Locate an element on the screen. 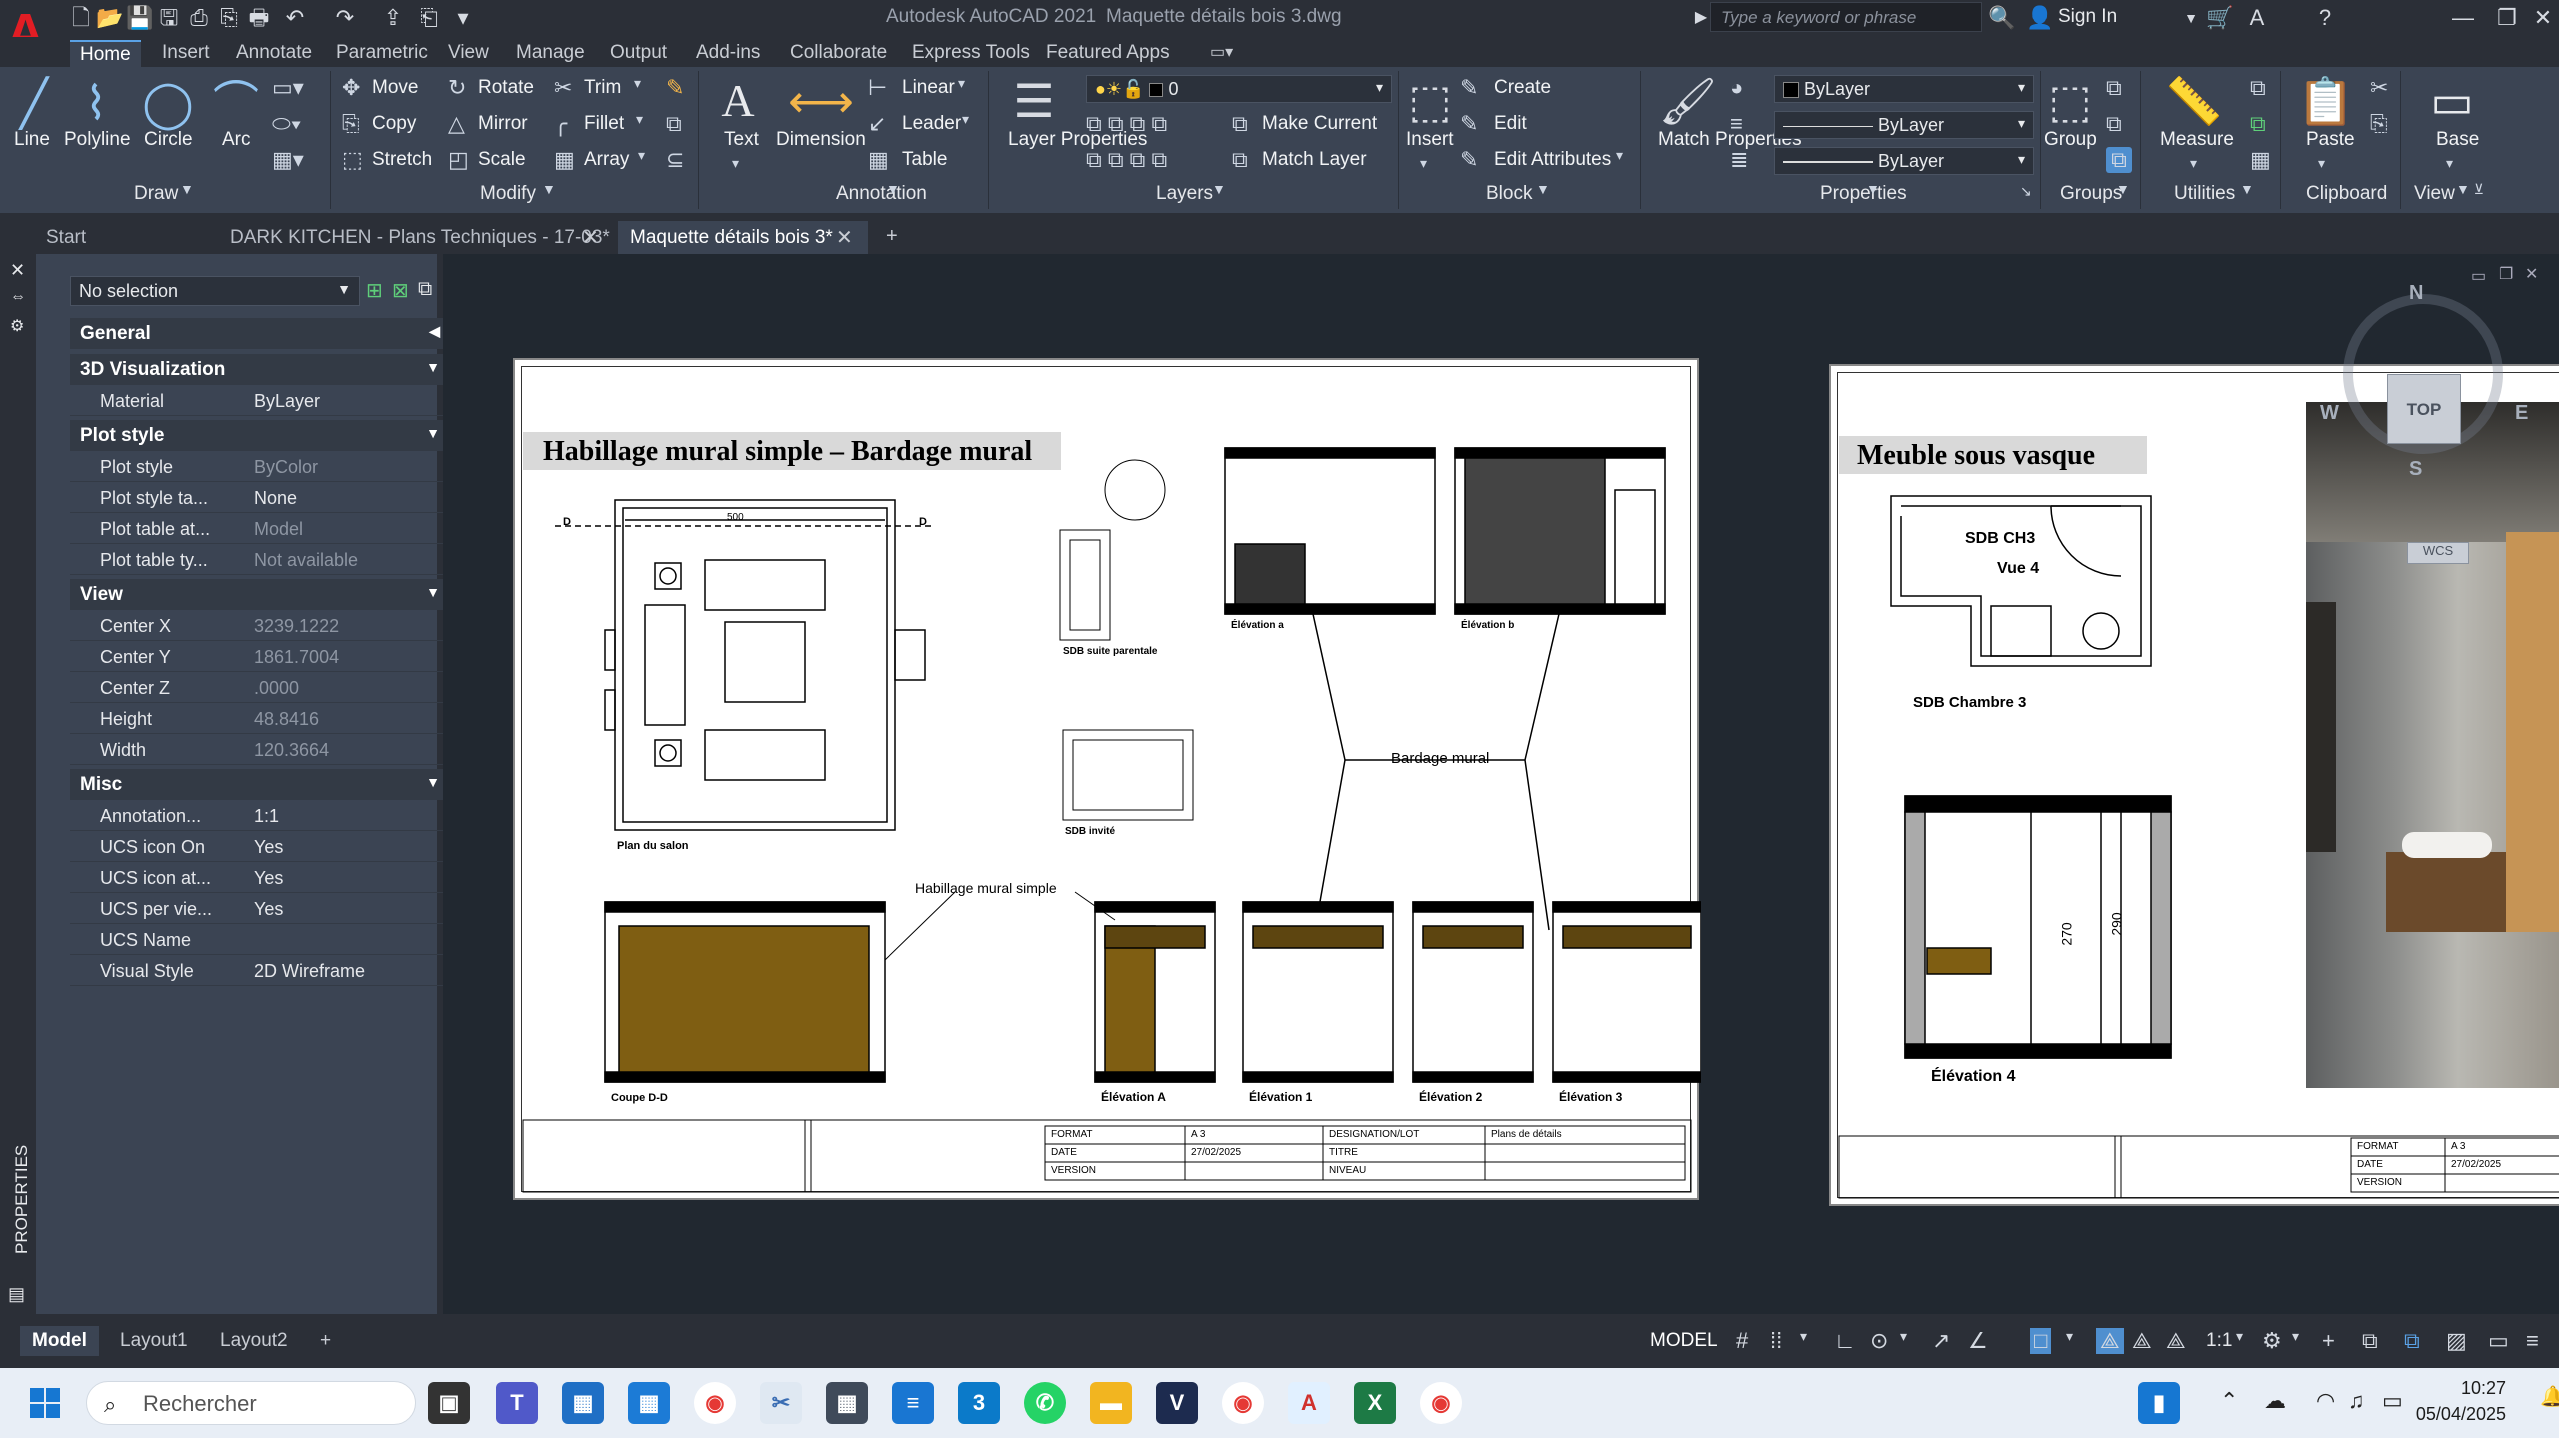 The height and width of the screenshot is (1438, 2559). match-layer-button: Match Layer is located at coordinates (1314, 160).